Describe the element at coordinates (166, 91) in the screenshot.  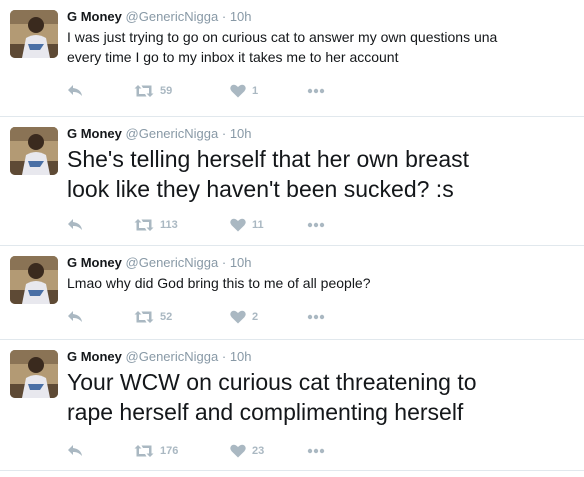
I see `retweet-count: 59` at that location.